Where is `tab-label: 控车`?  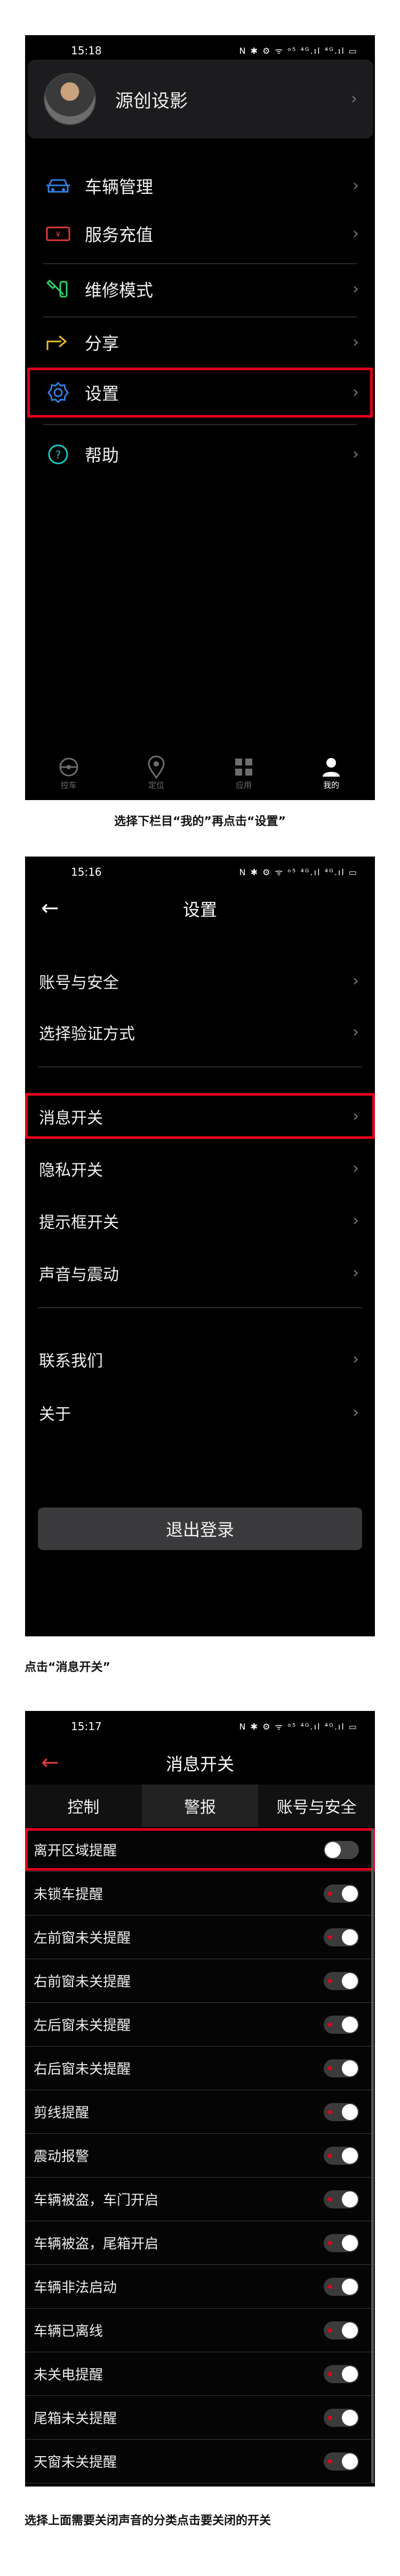 tab-label: 控车 is located at coordinates (68, 785).